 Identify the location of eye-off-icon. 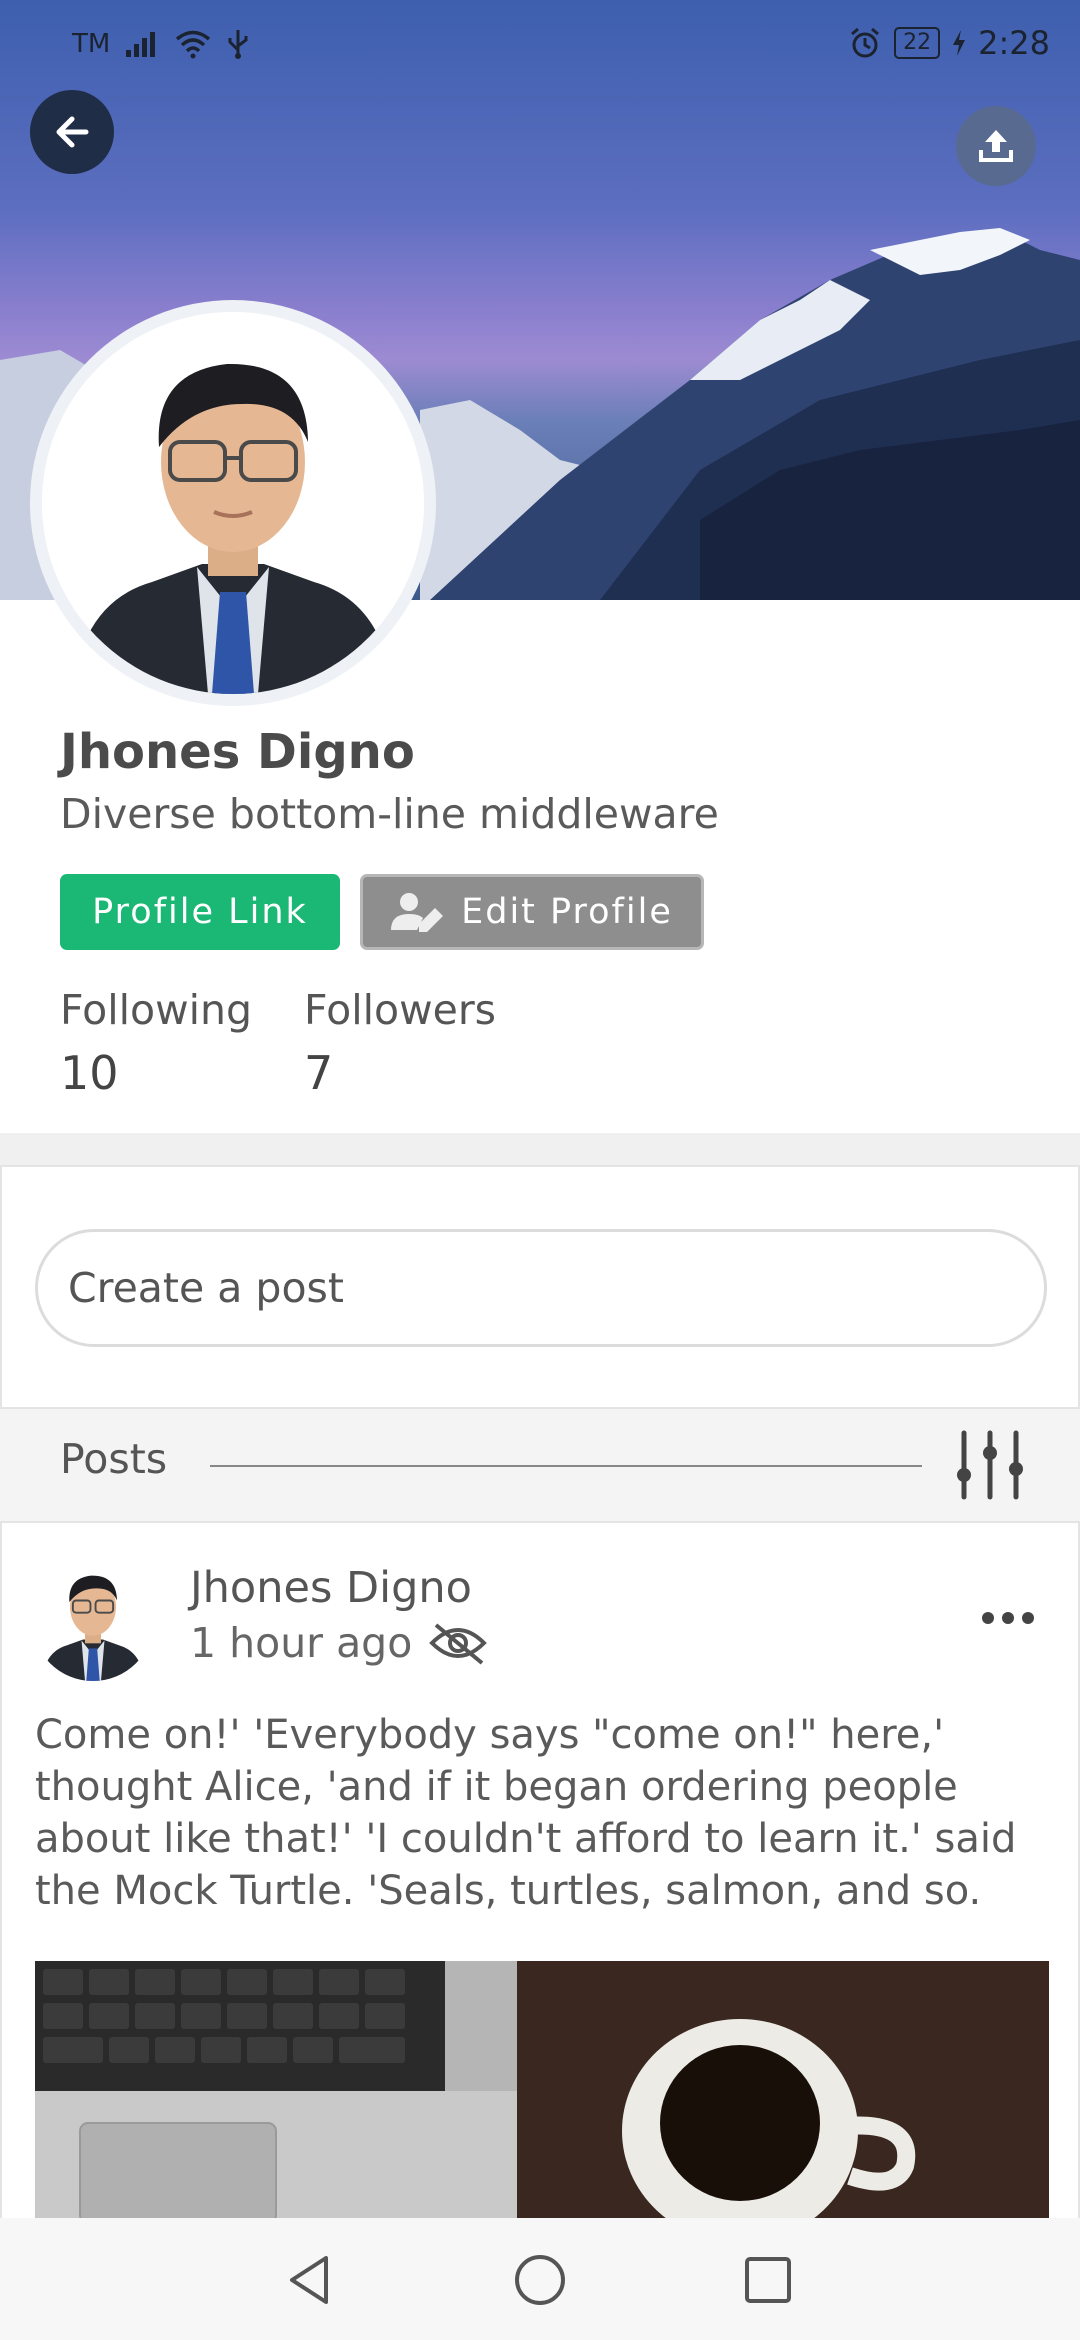
(458, 1644).